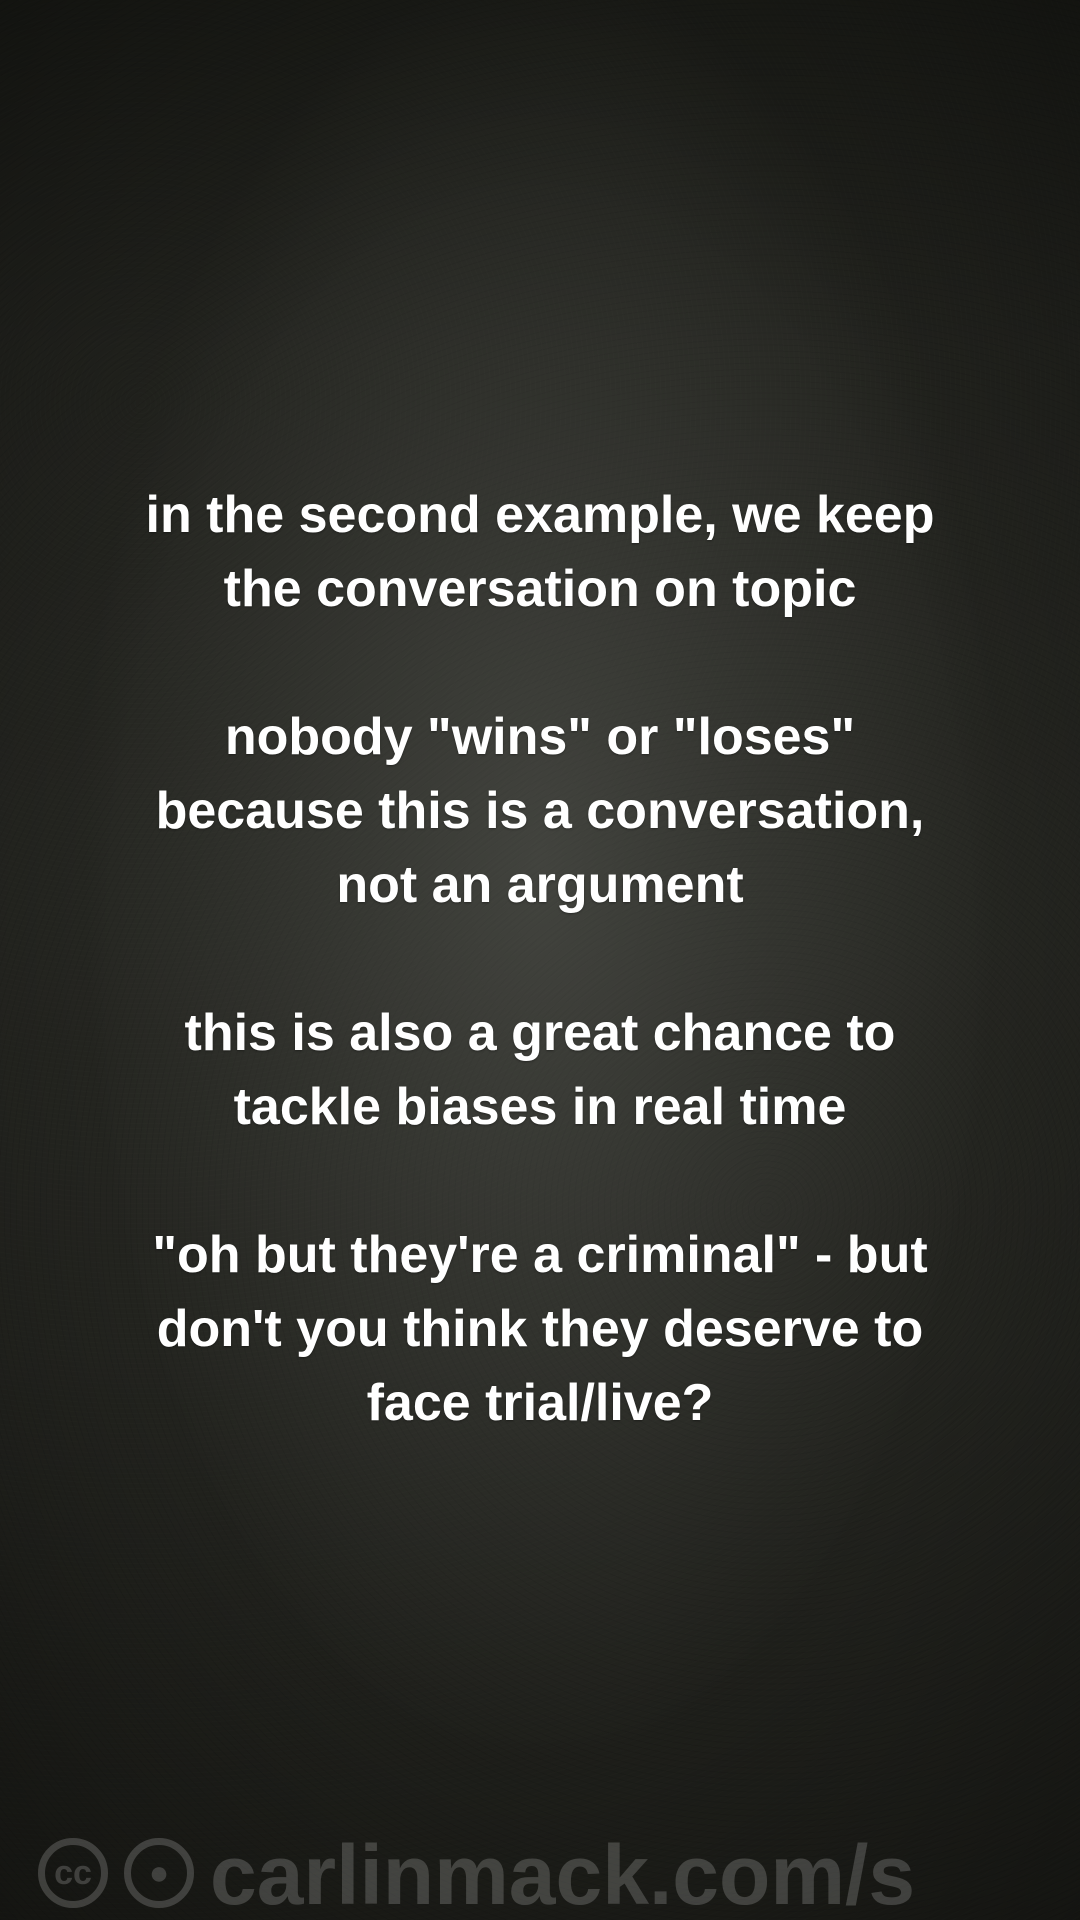 The image size is (1080, 1920). Describe the element at coordinates (540, 1033) in the screenshot. I see `text-line: this is also a great chance to` at that location.